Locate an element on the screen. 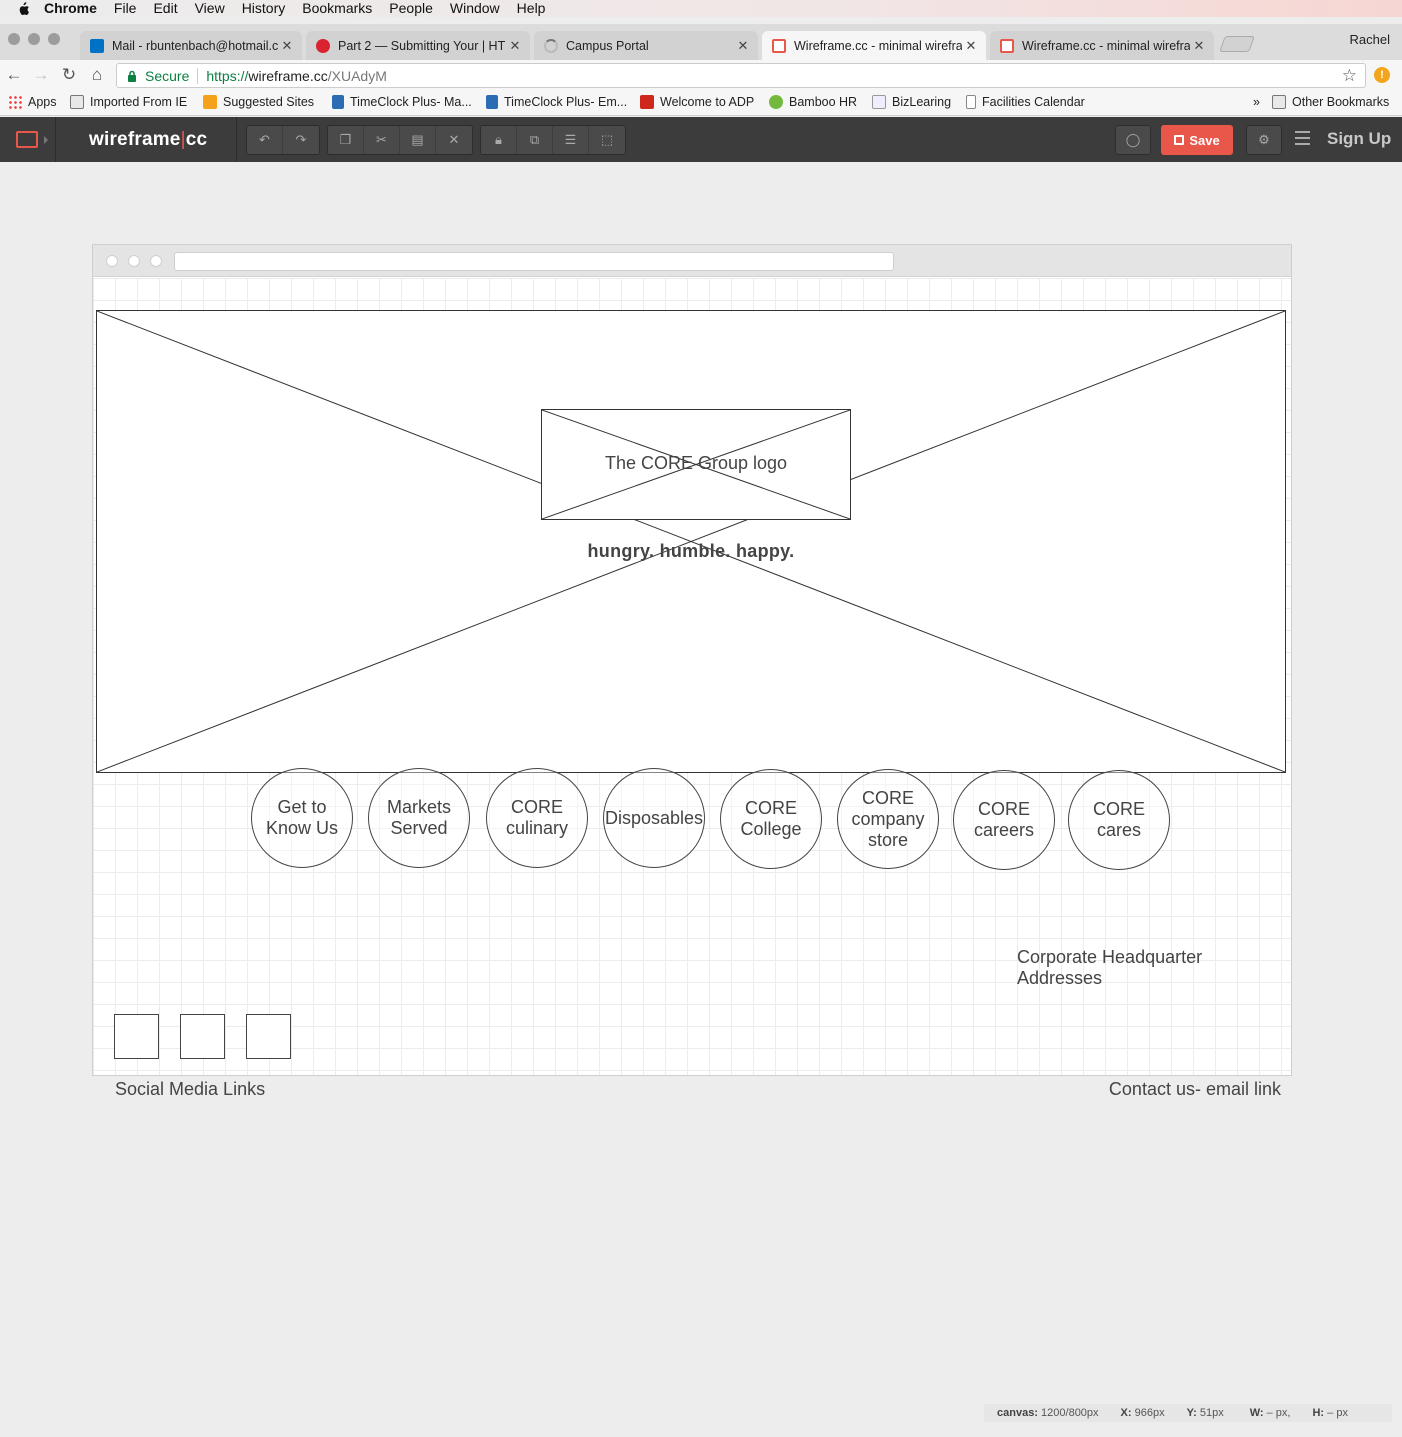 This screenshot has height=1437, width=1402. cursor-y-readout: Y: 51px is located at coordinates (1205, 1413).